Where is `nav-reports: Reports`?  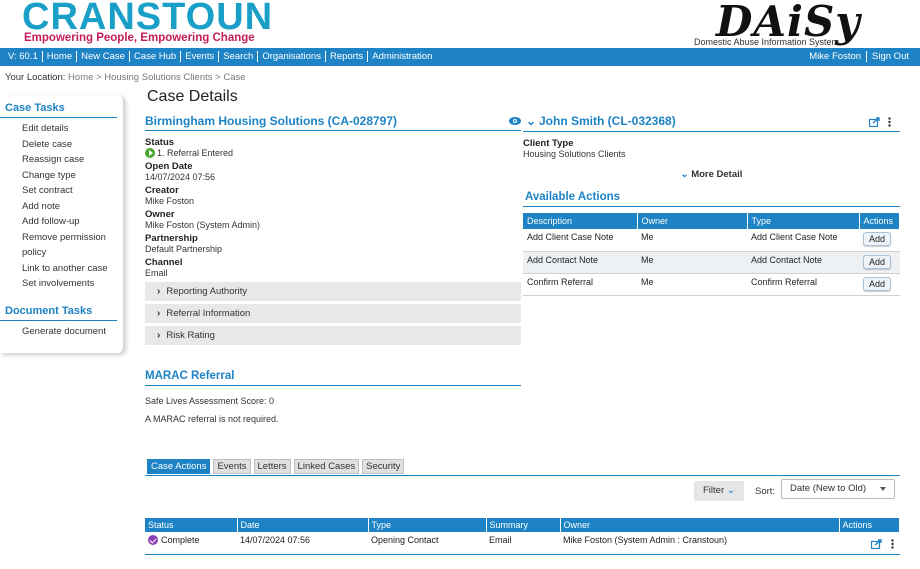
nav-reports: Reports is located at coordinates (347, 56).